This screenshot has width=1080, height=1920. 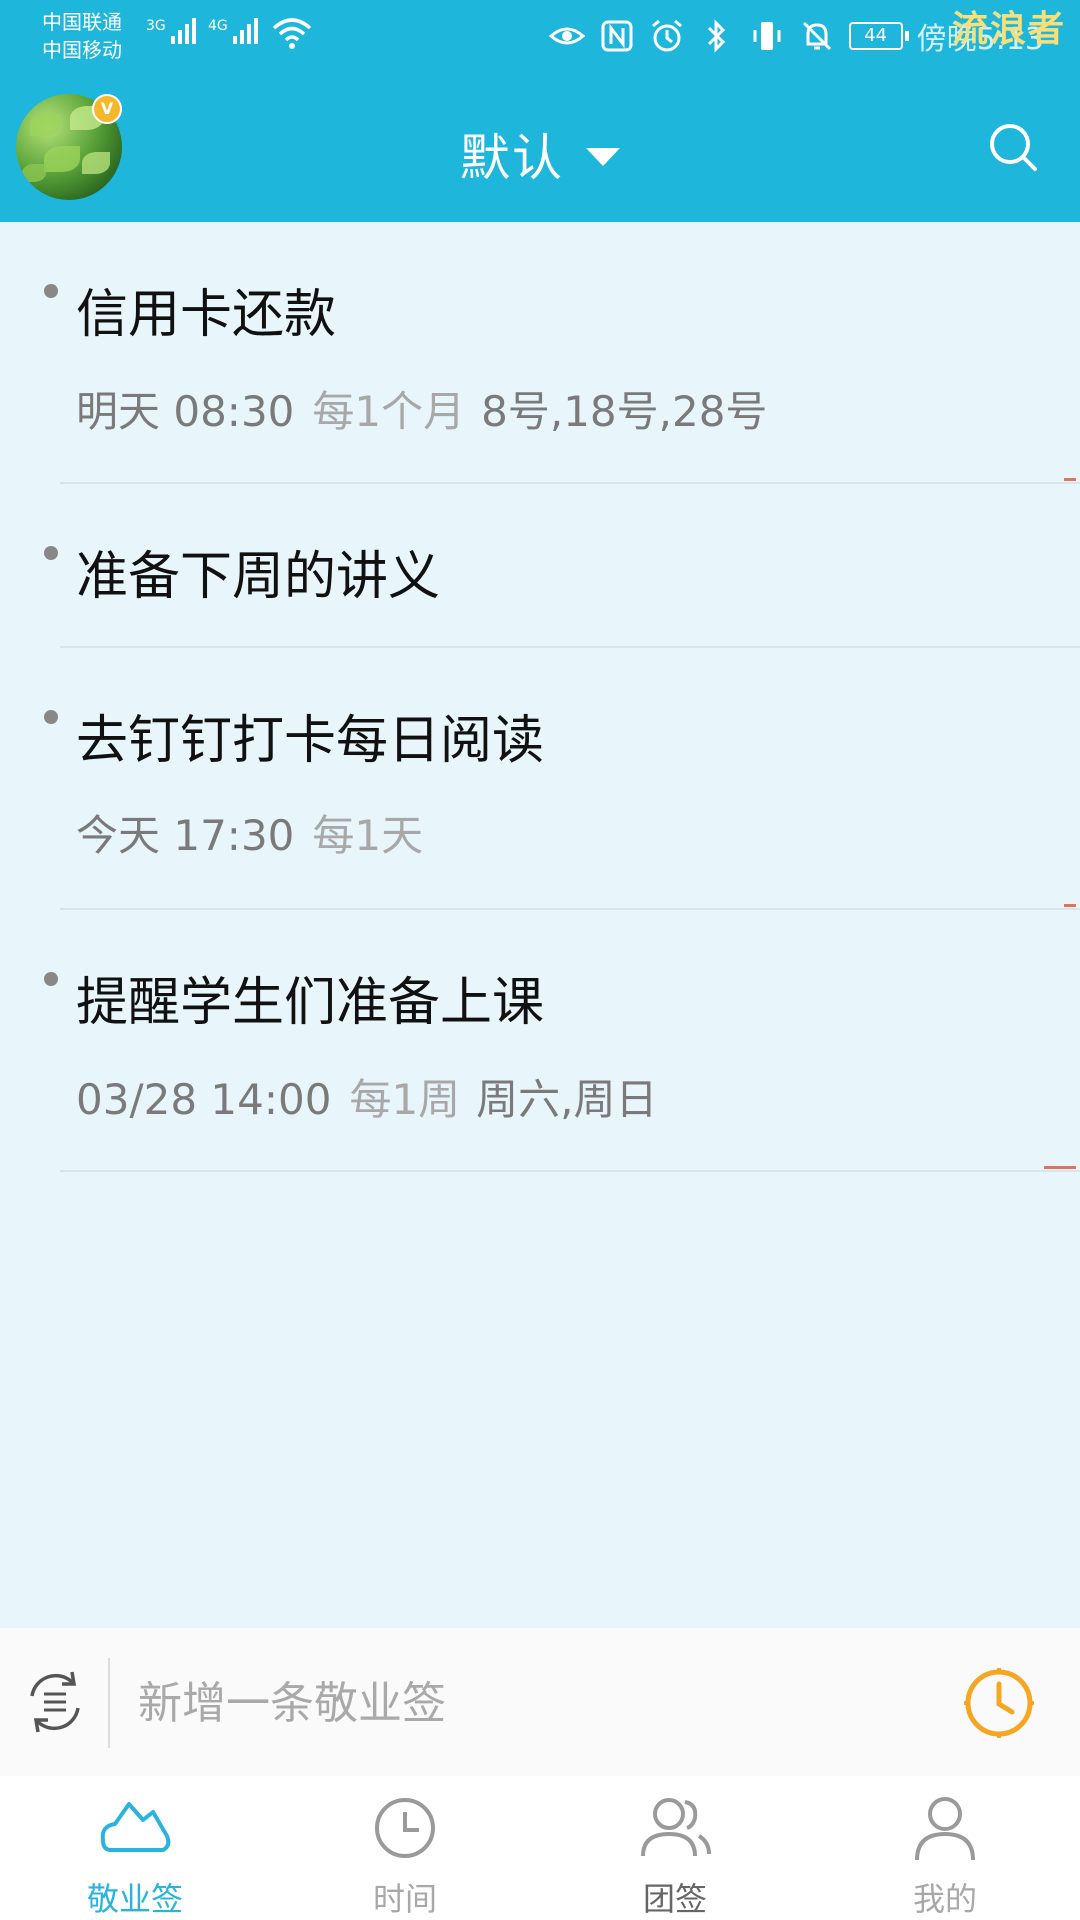 What do you see at coordinates (716, 36) in the screenshot?
I see `bluetooth-icon` at bounding box center [716, 36].